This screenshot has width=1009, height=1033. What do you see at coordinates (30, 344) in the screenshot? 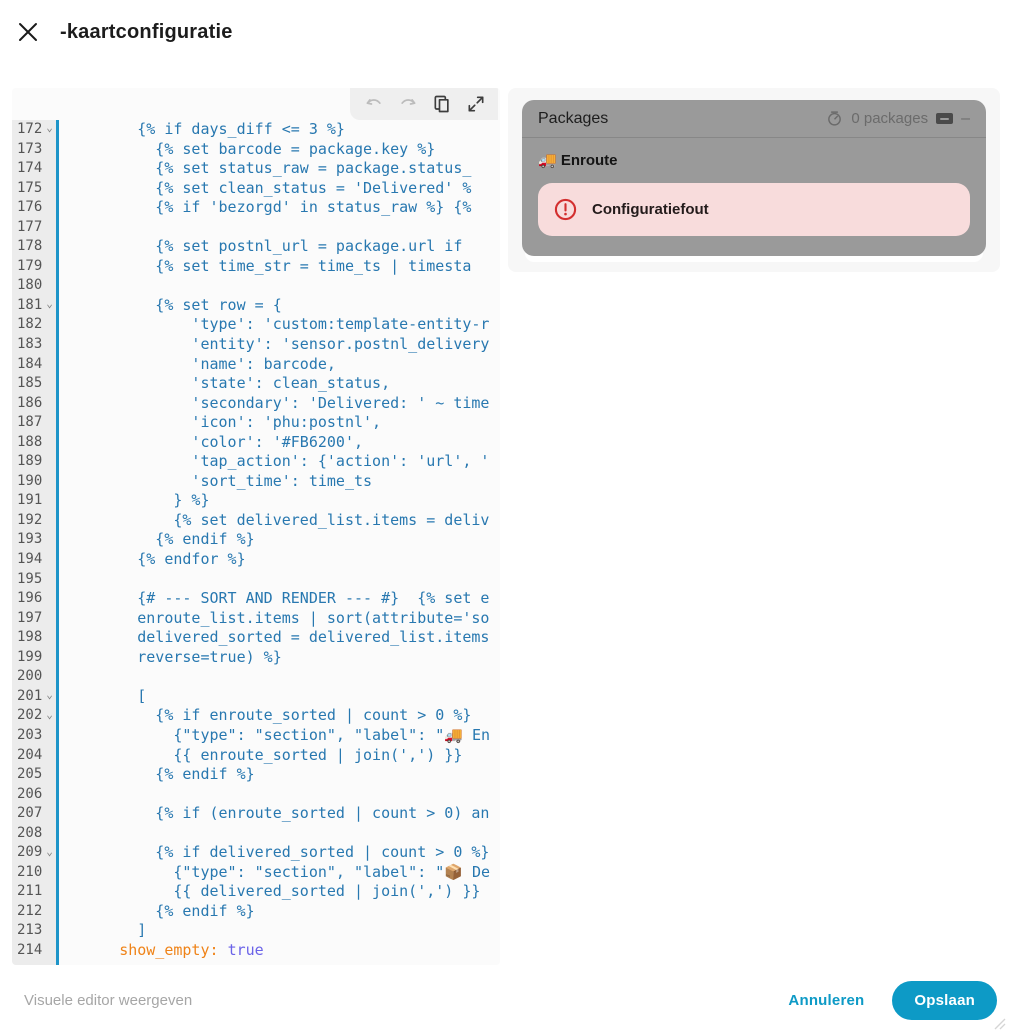
I see `gutter-line: 183` at bounding box center [30, 344].